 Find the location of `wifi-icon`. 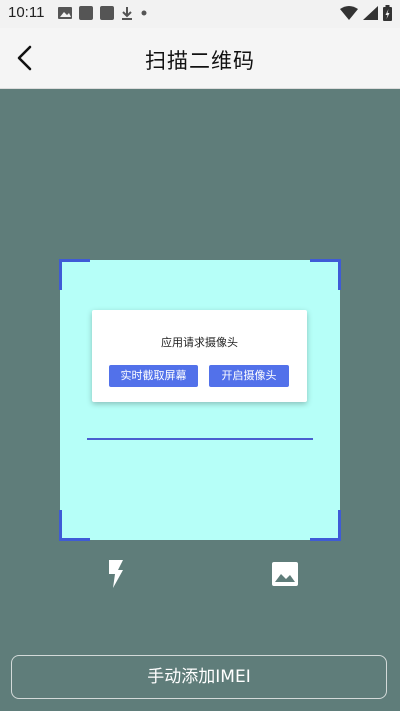

wifi-icon is located at coordinates (349, 13).